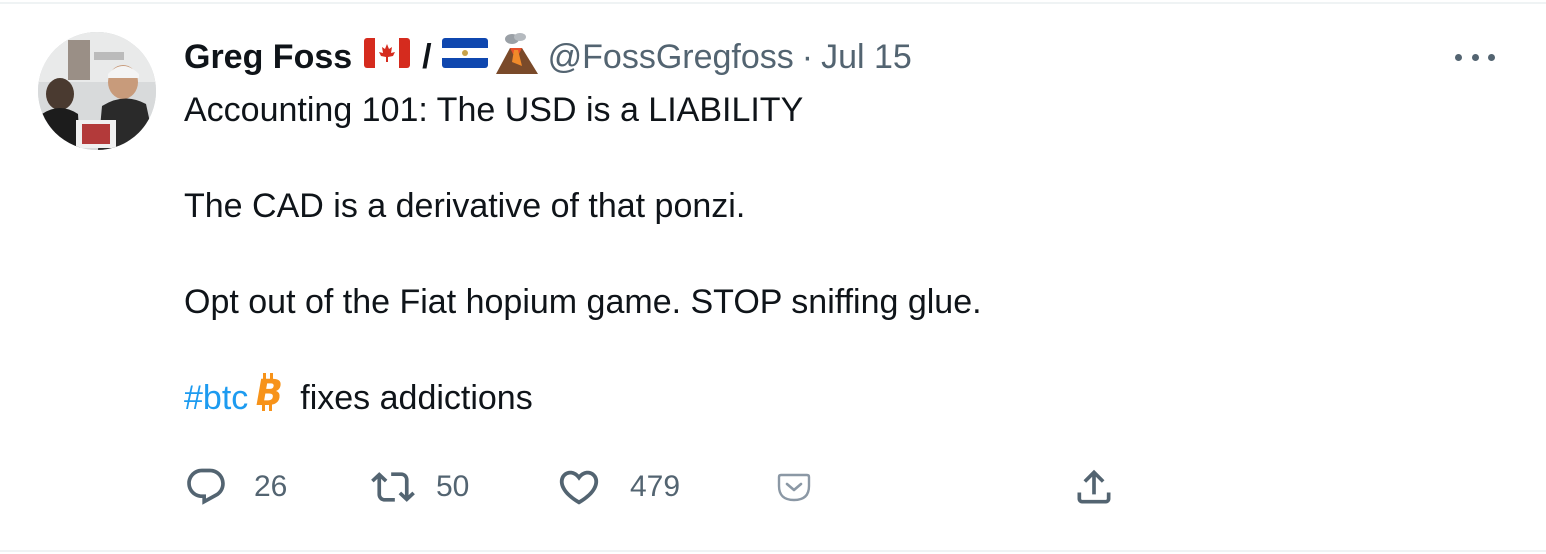 This screenshot has height=554, width=1546. Describe the element at coordinates (809, 396) in the screenshot. I see `tweet-line: #btc B fixes addictions` at that location.